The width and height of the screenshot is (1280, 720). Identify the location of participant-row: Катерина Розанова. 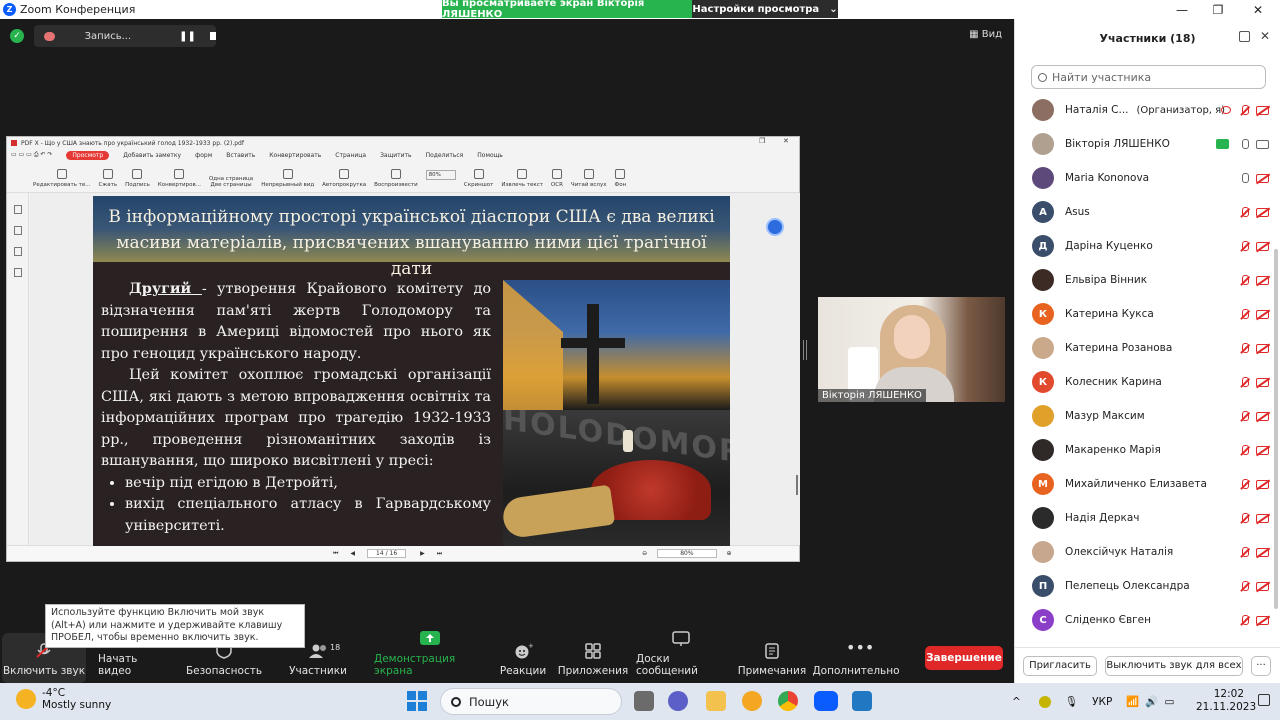
(1144, 348).